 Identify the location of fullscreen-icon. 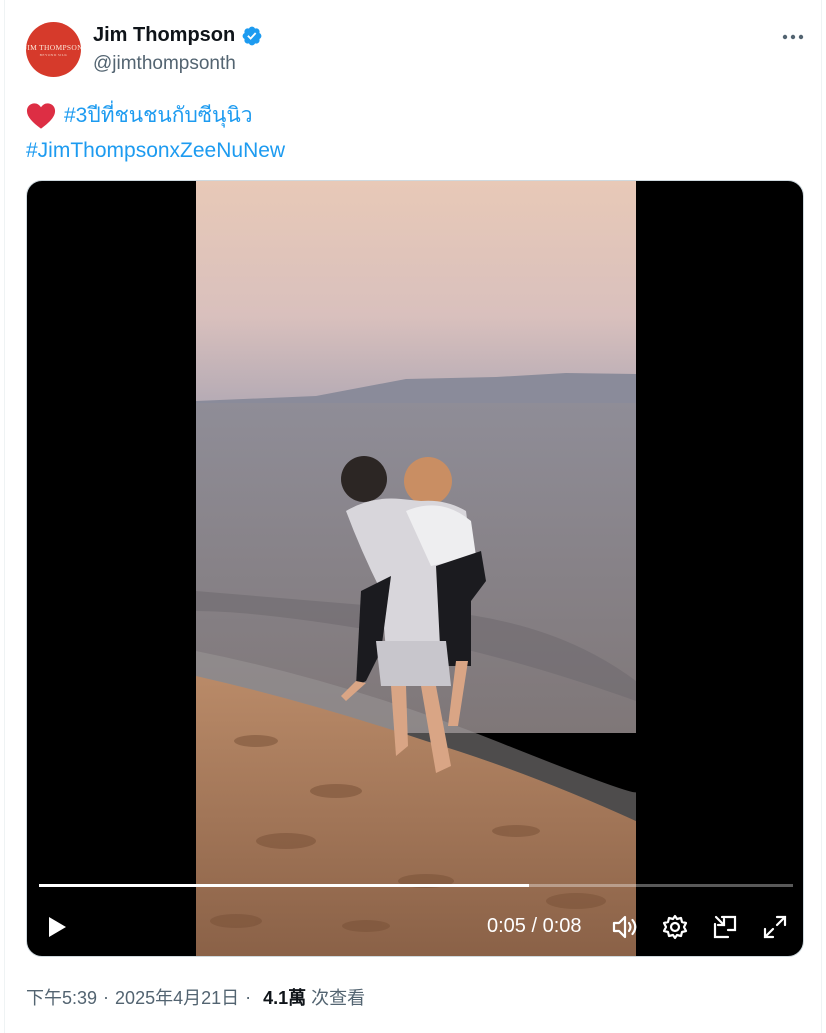
(775, 927).